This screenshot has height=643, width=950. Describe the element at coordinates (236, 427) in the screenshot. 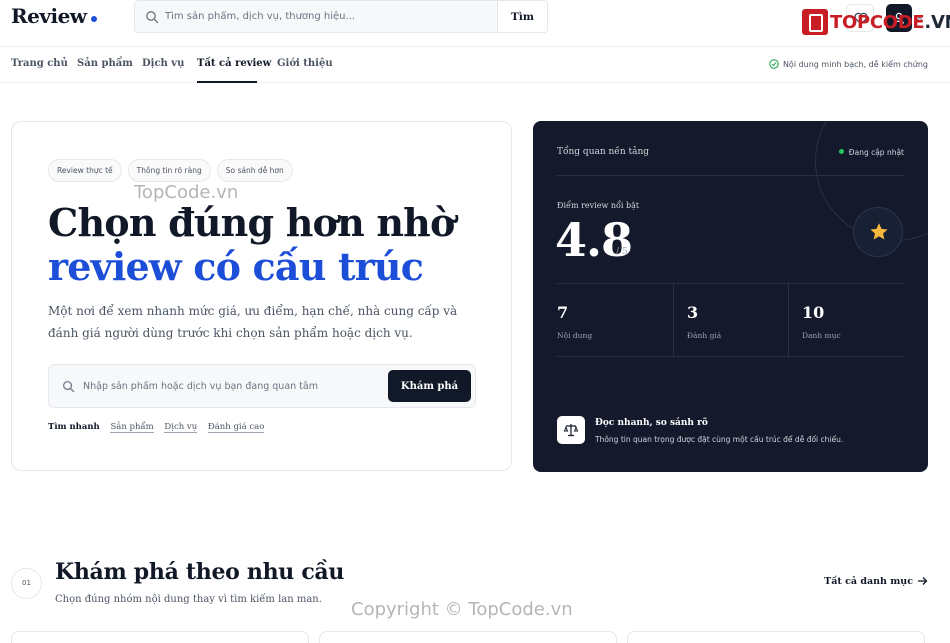

I see `quick-link-top-rated: Đánh giá cao` at that location.